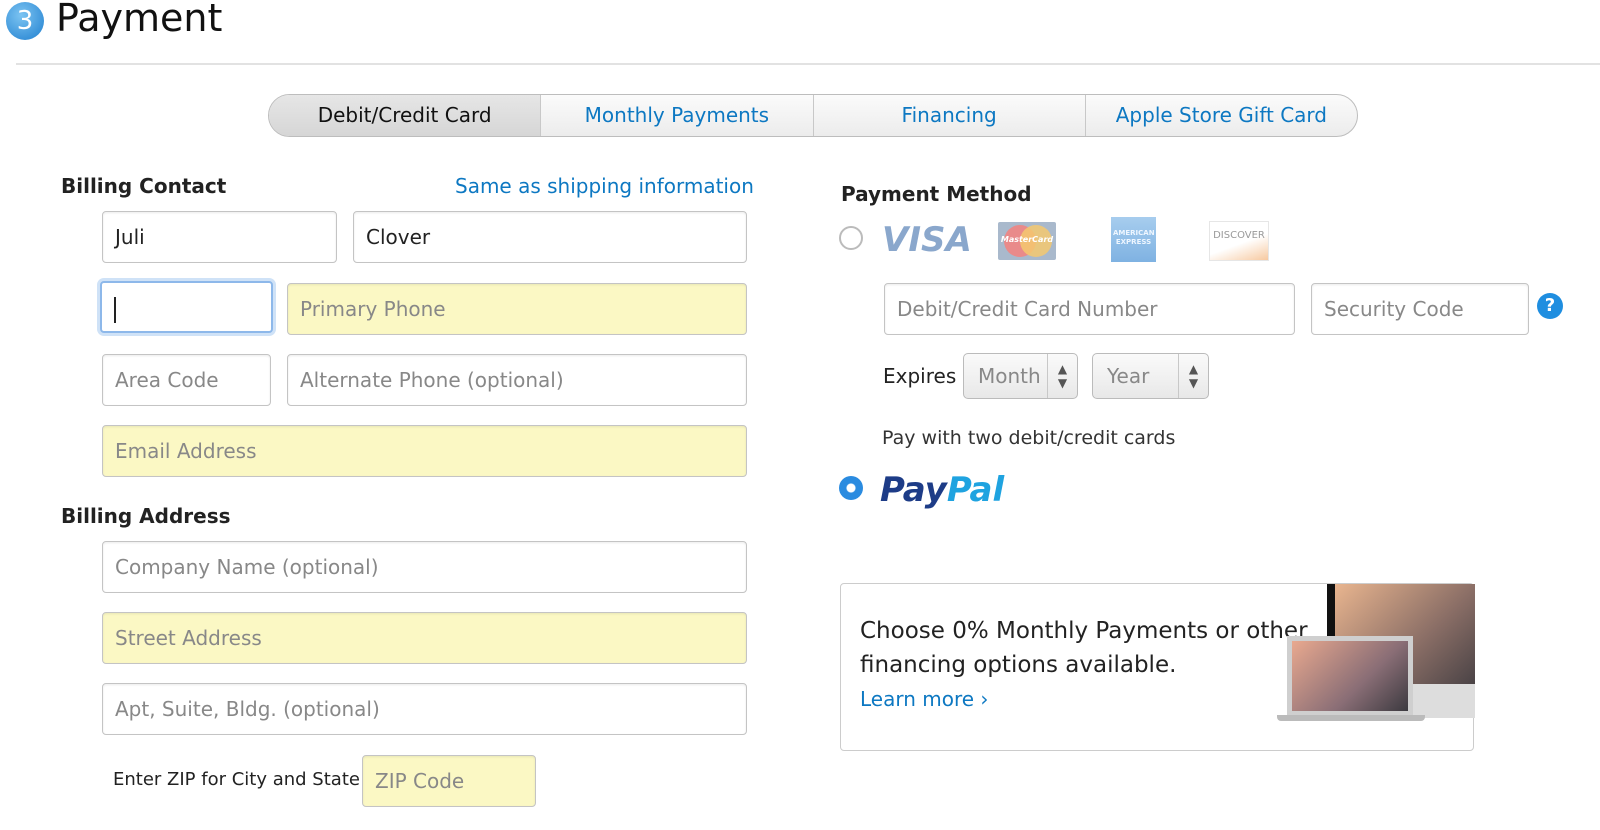 Image resolution: width=1600 pixels, height=830 pixels. Describe the element at coordinates (186, 307) in the screenshot. I see `area-code-input-focused` at that location.